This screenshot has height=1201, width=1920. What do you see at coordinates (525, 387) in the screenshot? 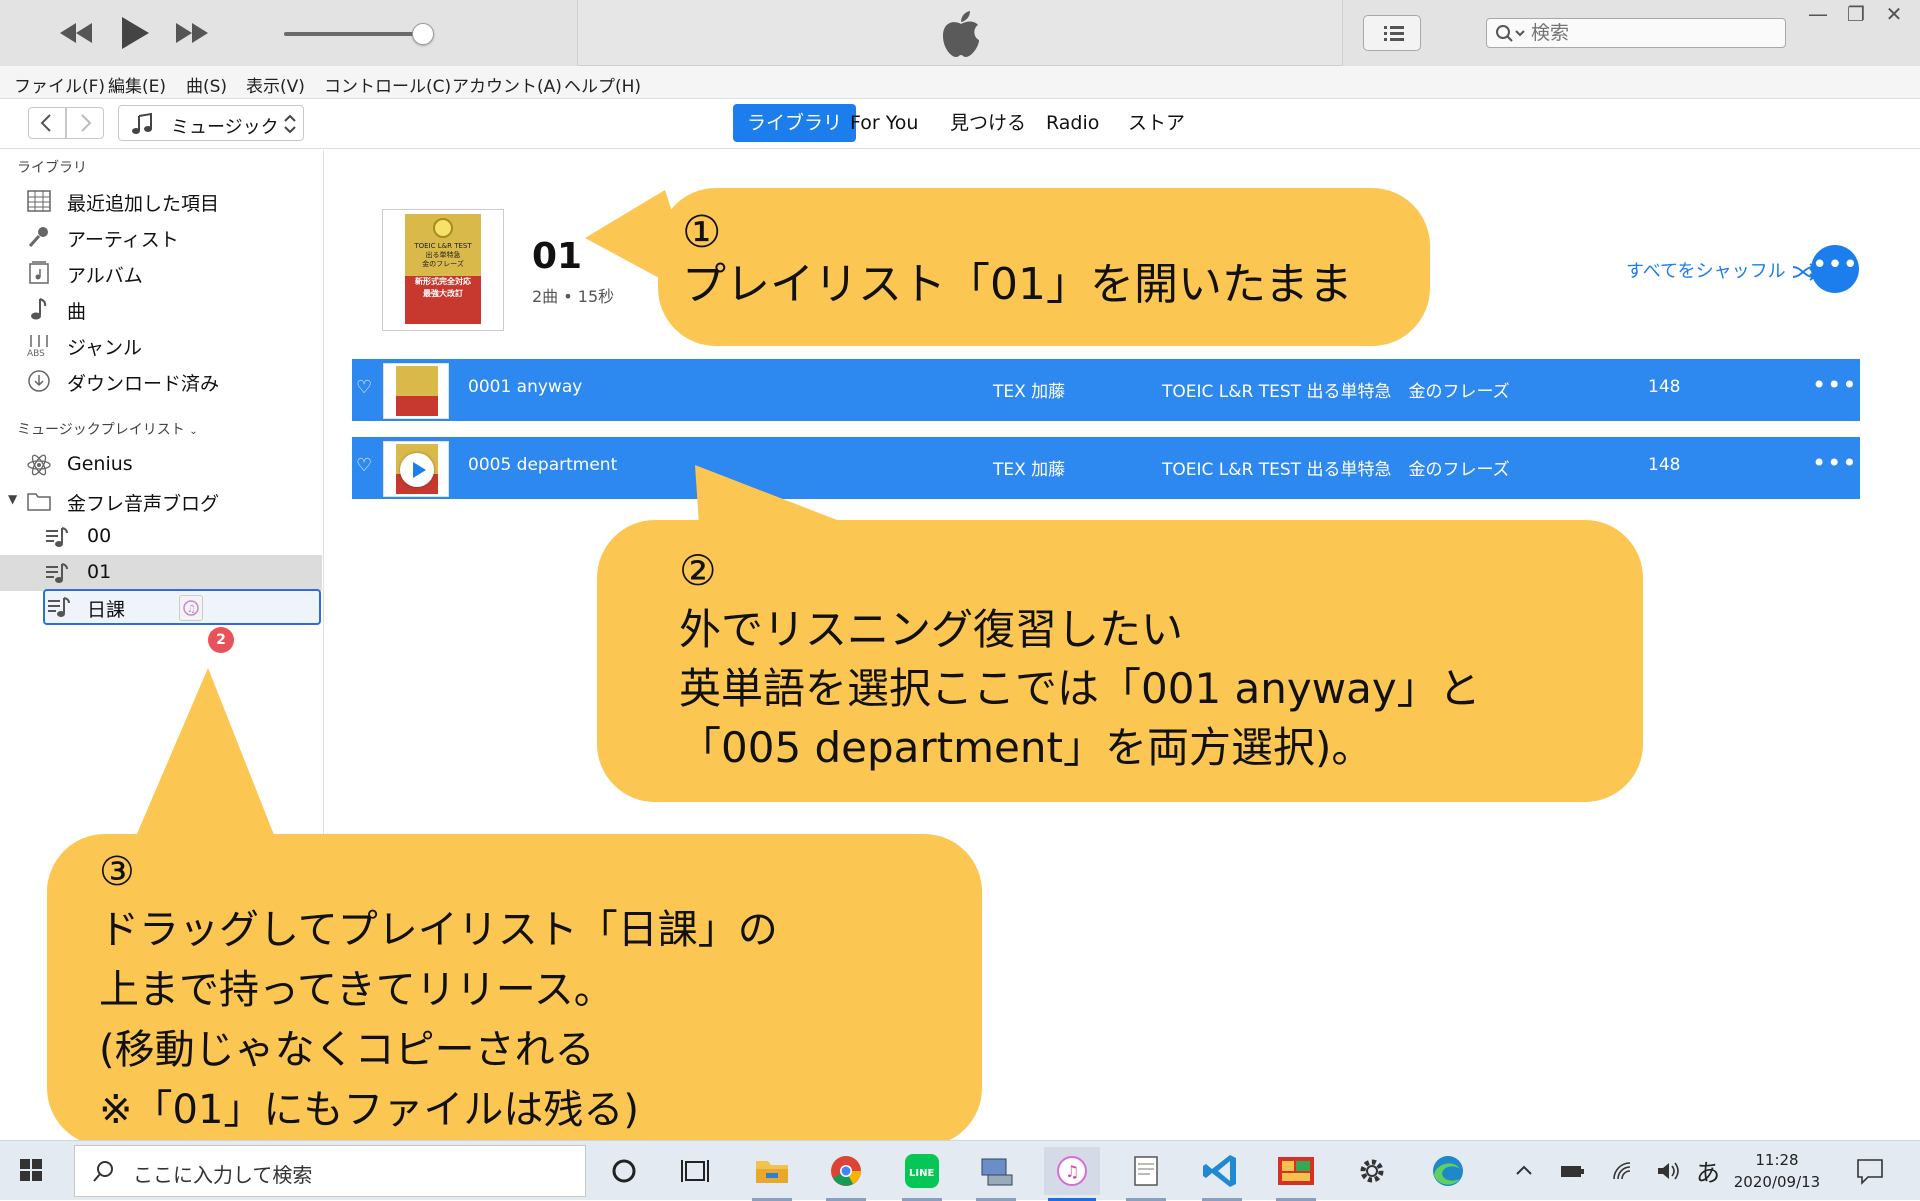
I see `track-title: 0001 anyway` at bounding box center [525, 387].